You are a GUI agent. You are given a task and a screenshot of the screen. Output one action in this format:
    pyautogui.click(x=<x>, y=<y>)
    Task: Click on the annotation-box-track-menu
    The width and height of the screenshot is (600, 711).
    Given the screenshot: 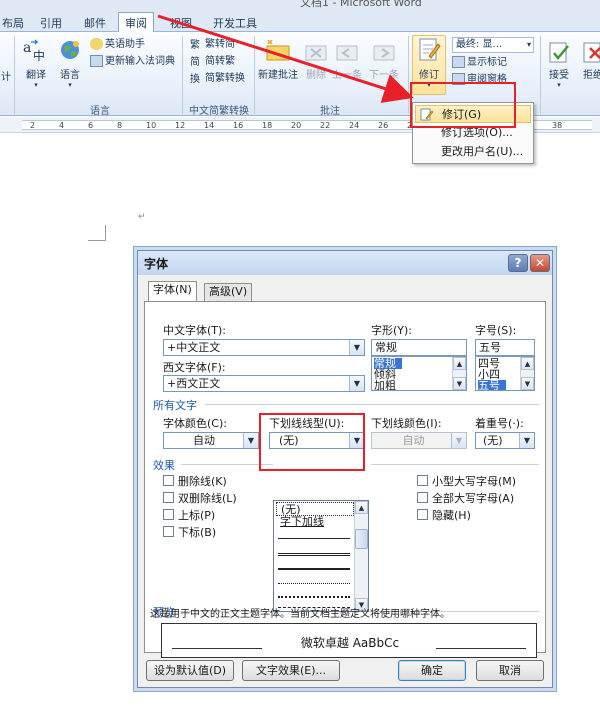 What is the action you would take?
    pyautogui.click(x=463, y=105)
    